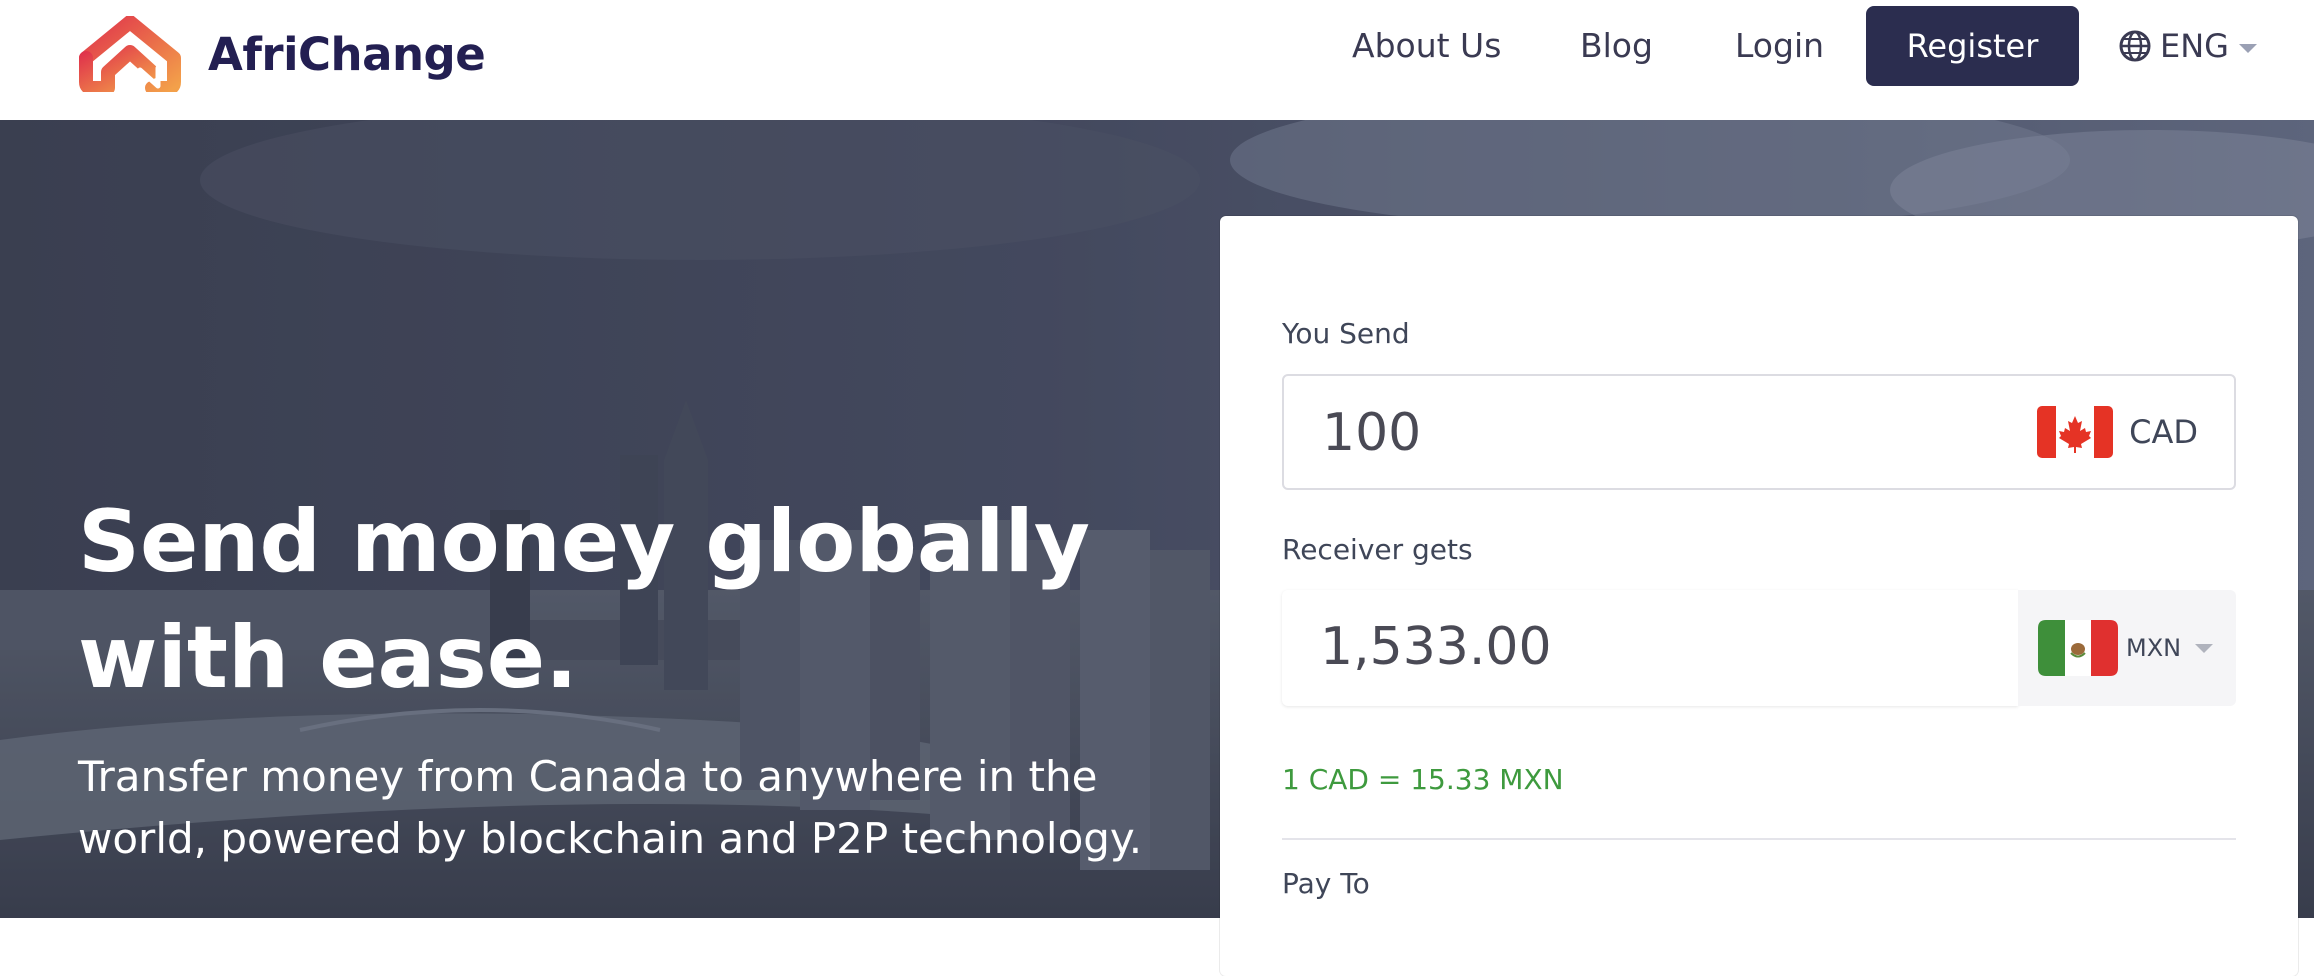 This screenshot has width=2314, height=976. Describe the element at coordinates (1602, 433) in the screenshot. I see `send-amount-input` at that location.